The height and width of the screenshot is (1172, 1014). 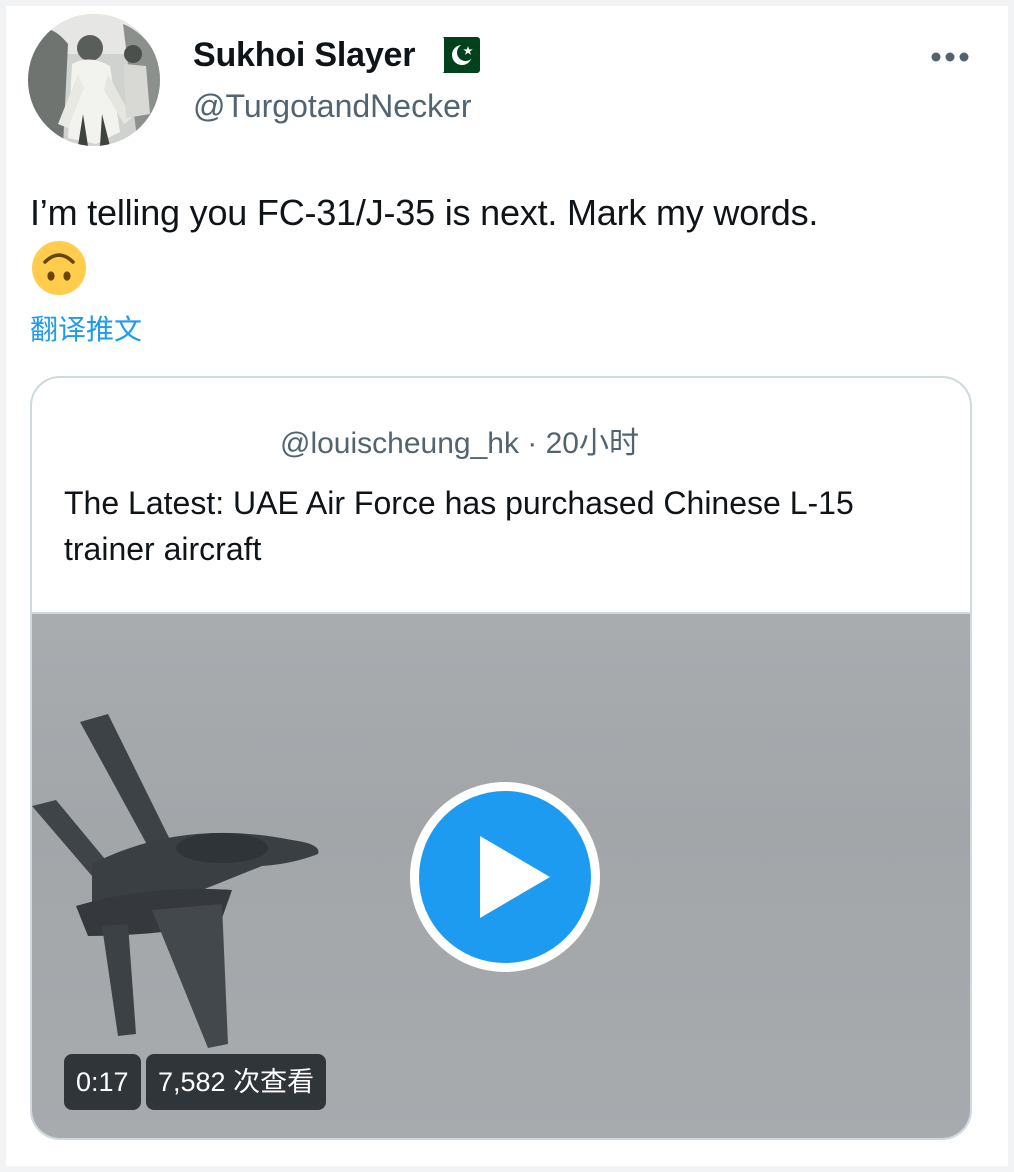 I want to click on play-icon, so click(x=505, y=877).